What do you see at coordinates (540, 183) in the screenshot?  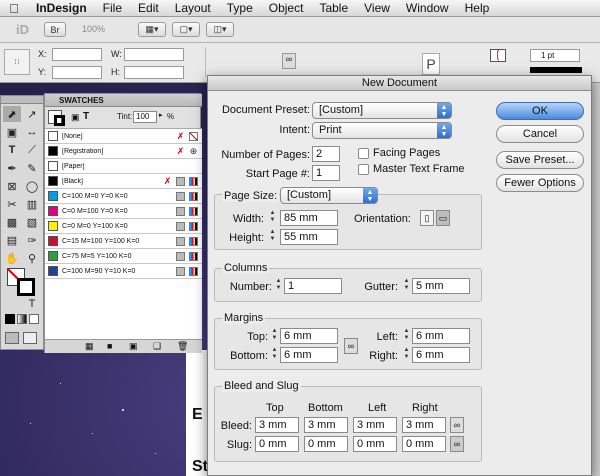 I see `fewer-options-button: Fewer Options` at bounding box center [540, 183].